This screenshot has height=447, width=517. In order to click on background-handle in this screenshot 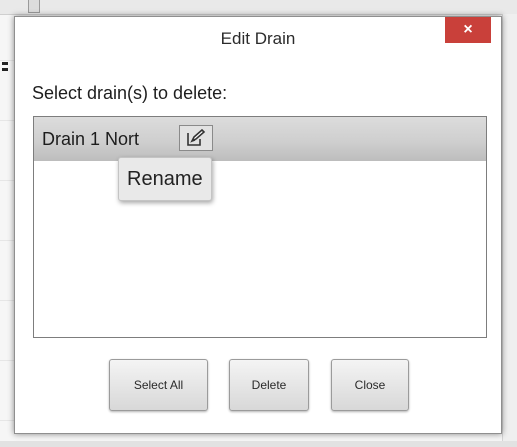, I will do `click(34, 6)`.